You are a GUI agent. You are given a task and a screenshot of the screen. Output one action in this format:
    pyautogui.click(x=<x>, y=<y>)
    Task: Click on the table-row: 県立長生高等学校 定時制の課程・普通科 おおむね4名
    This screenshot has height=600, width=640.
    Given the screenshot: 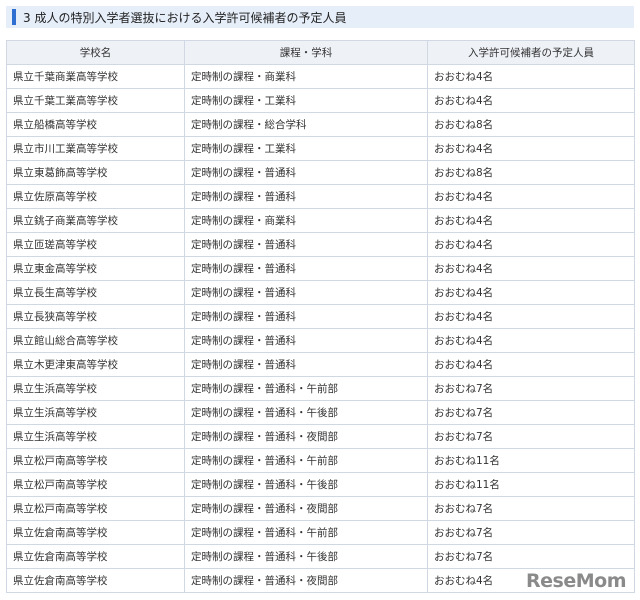 What is the action you would take?
    pyautogui.click(x=320, y=292)
    